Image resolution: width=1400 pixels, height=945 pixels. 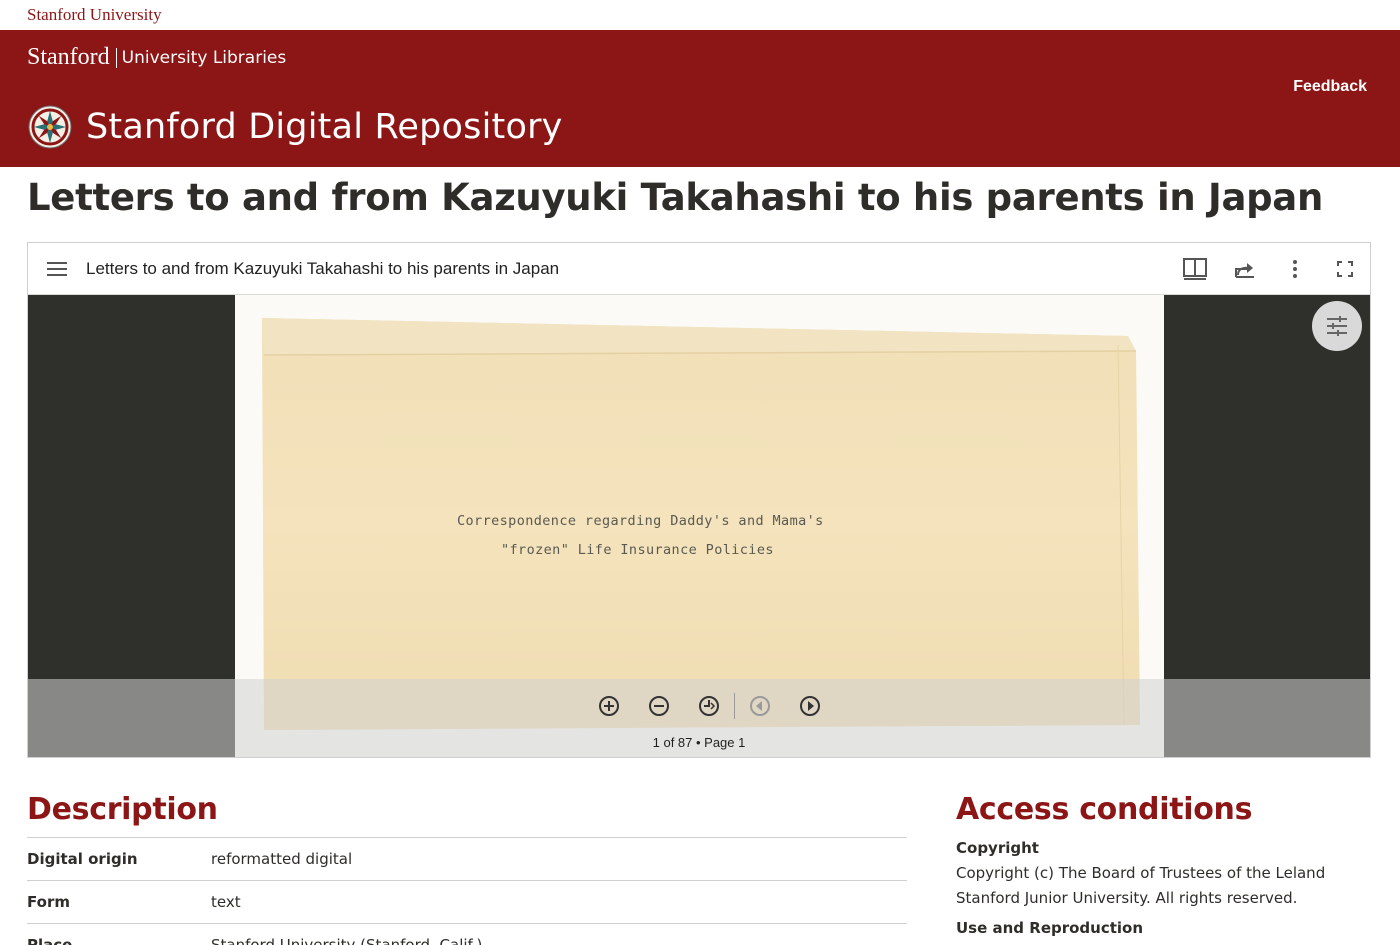 I want to click on reset-zoom-button, so click(x=709, y=706).